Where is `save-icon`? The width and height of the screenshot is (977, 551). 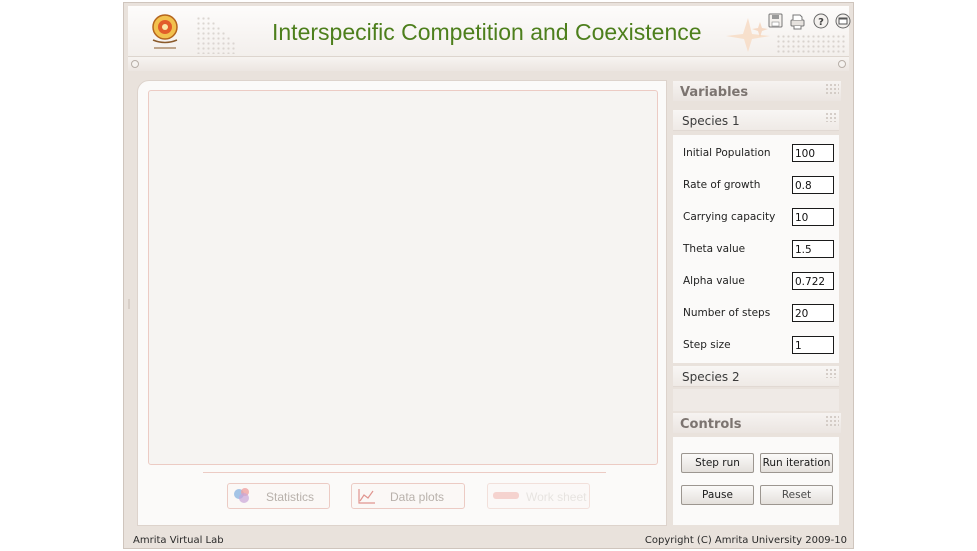
save-icon is located at coordinates (775, 20).